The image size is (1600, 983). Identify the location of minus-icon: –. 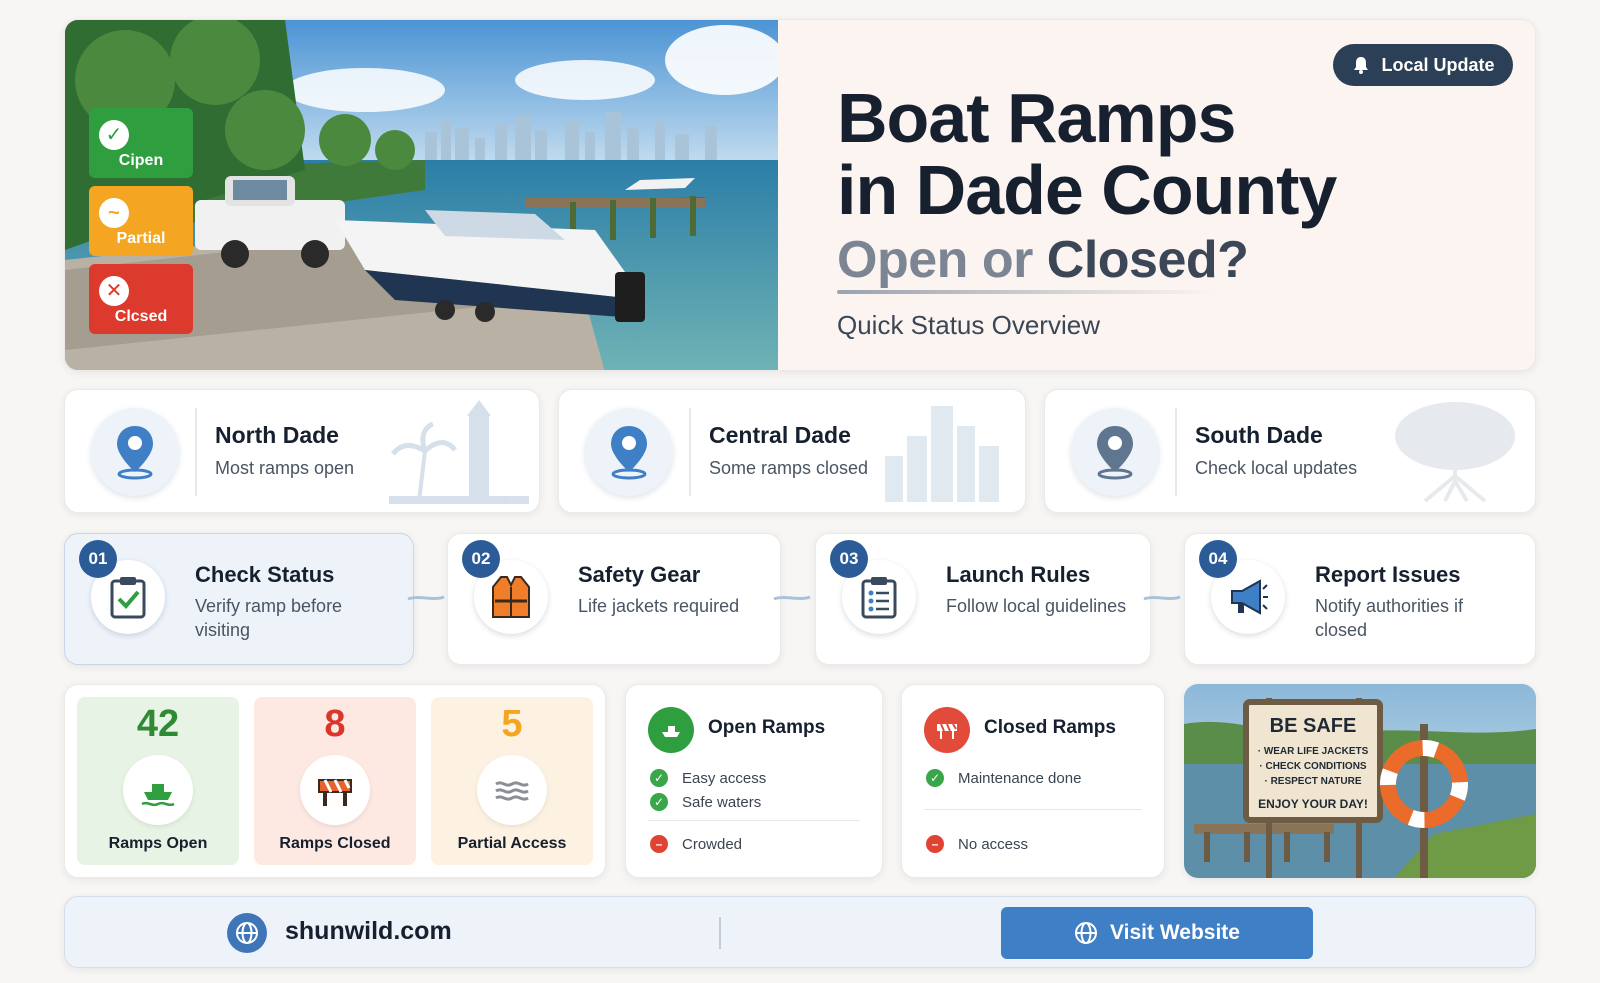
(659, 844).